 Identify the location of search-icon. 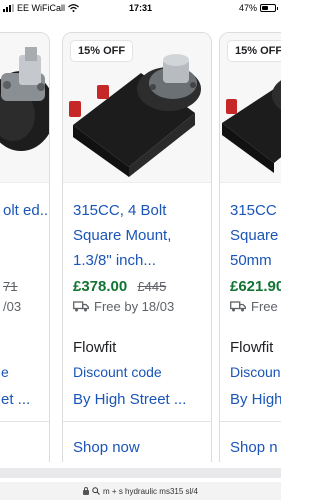
(96, 491).